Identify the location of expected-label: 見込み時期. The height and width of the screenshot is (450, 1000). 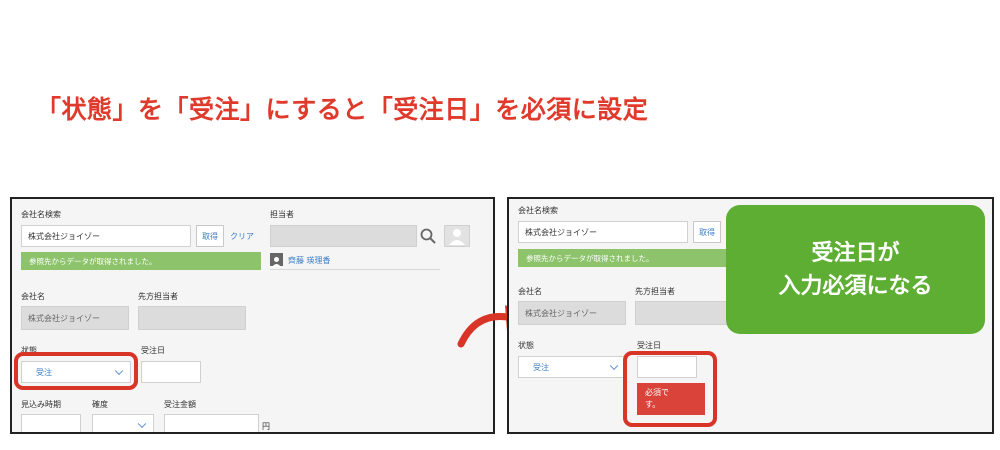
(41, 404).